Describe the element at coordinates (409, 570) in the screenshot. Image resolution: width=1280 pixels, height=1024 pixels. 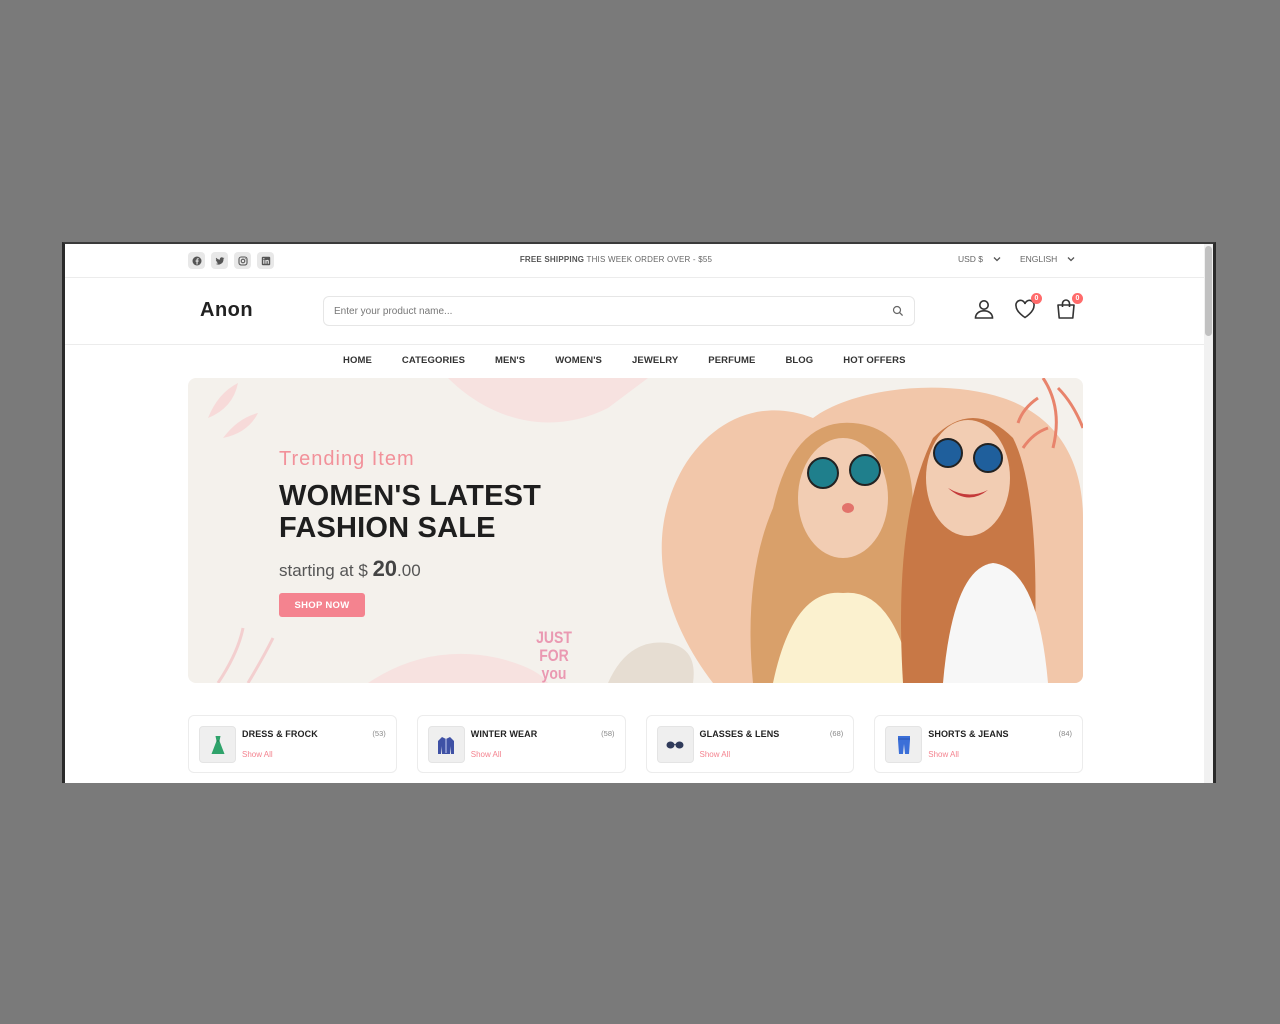
I see `price-cents: .00` at that location.